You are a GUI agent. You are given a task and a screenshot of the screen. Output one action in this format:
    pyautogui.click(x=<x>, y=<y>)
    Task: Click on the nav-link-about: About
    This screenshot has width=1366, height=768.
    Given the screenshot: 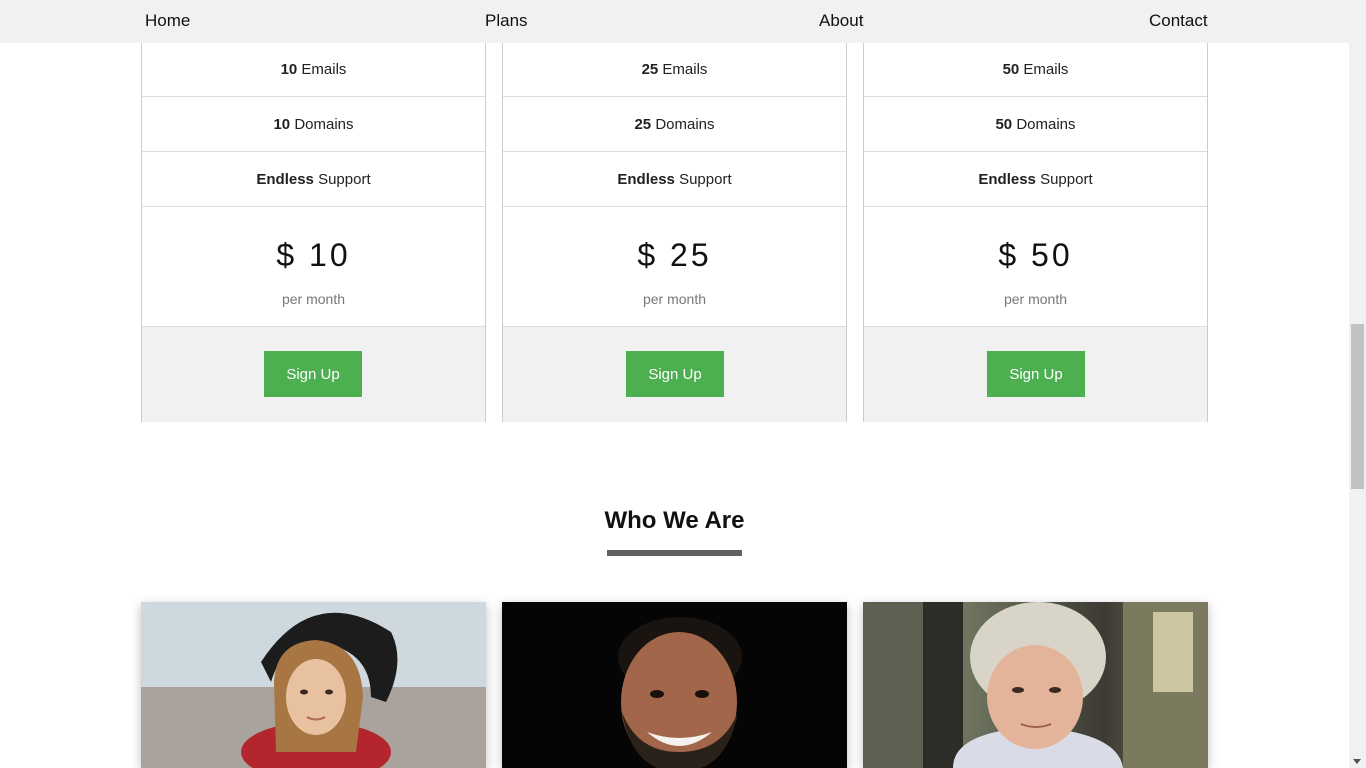 What is the action you would take?
    pyautogui.click(x=841, y=21)
    